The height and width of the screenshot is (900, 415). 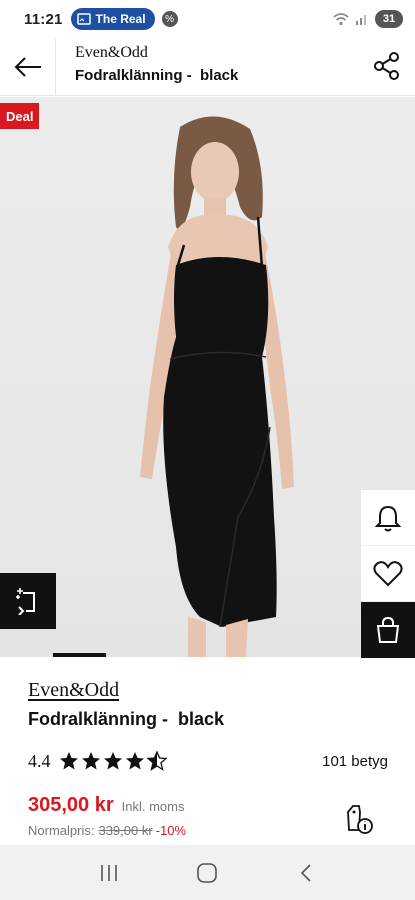 What do you see at coordinates (43, 19) in the screenshot?
I see `status-time: 11:21` at bounding box center [43, 19].